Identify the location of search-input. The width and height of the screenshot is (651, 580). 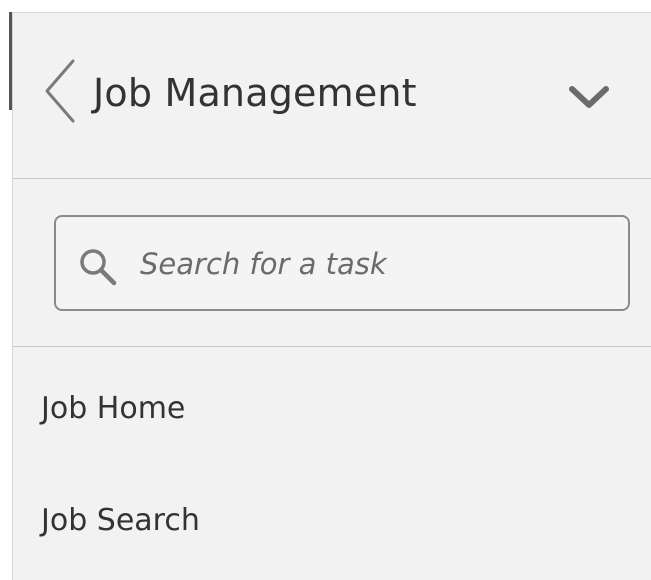
(375, 264).